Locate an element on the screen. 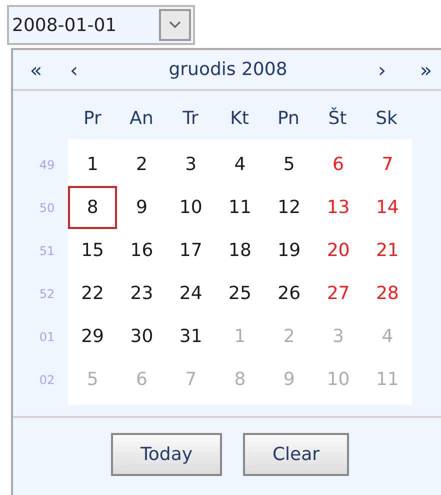 The width and height of the screenshot is (441, 495). next-month-button: › is located at coordinates (382, 69).